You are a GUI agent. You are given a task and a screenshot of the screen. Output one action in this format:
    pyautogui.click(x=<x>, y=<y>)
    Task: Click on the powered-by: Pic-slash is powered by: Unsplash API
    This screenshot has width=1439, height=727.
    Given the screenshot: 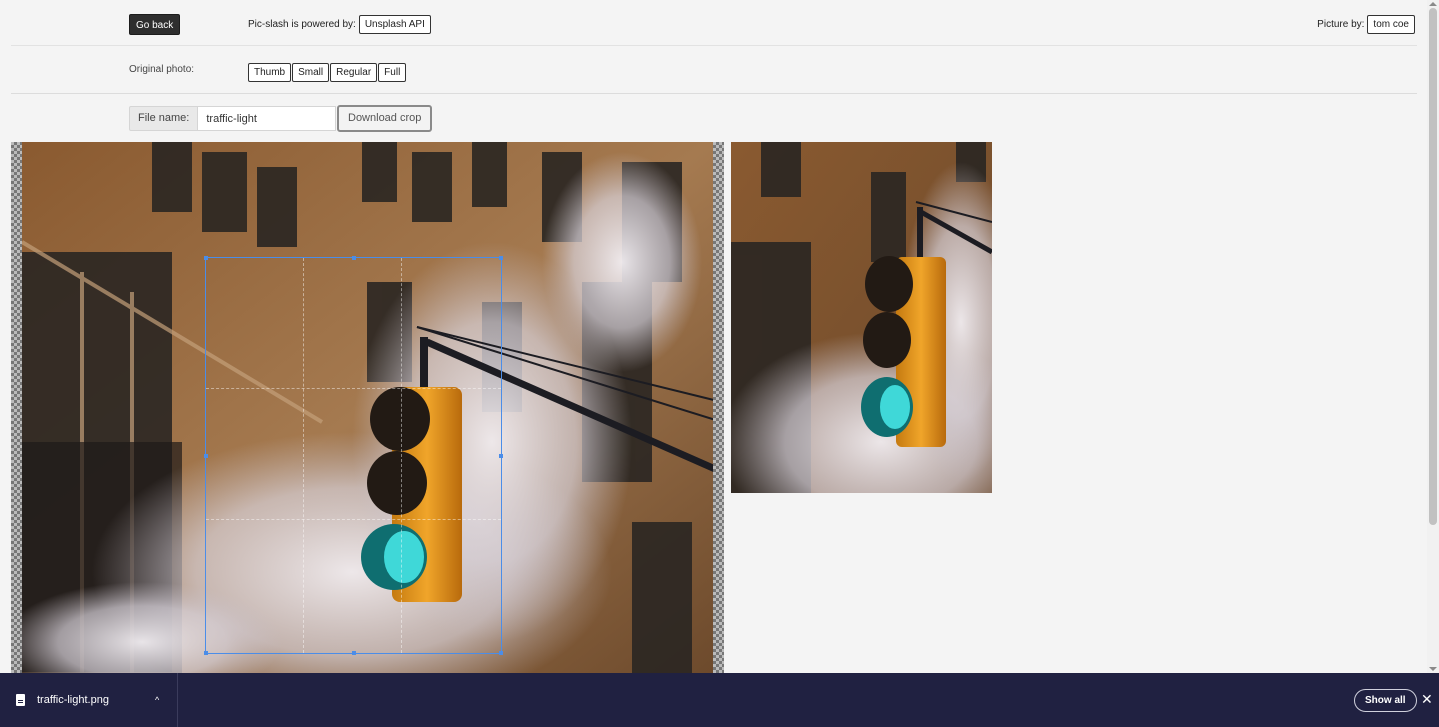 What is the action you would take?
    pyautogui.click(x=339, y=24)
    